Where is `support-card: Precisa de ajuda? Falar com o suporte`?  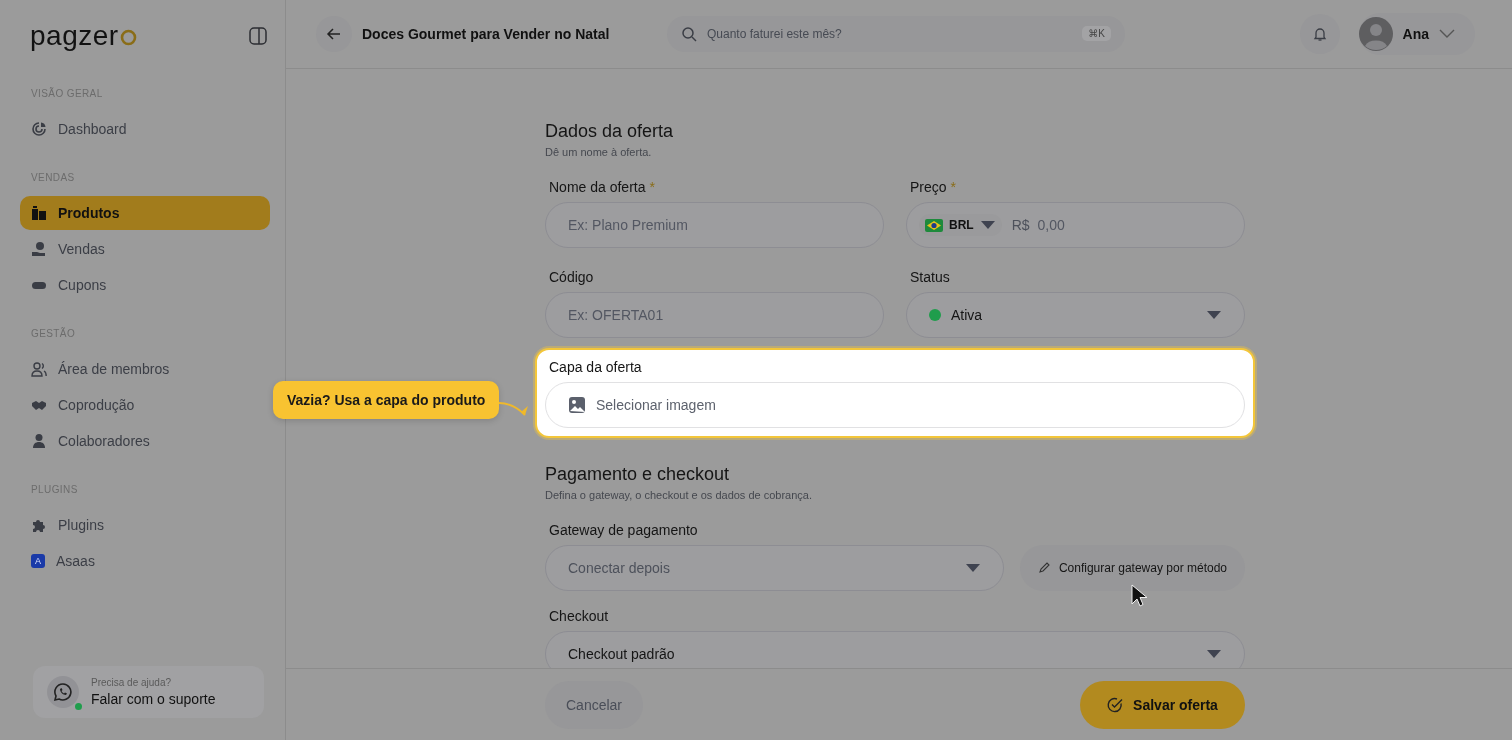 support-card: Precisa de ajuda? Falar com o suporte is located at coordinates (148, 692).